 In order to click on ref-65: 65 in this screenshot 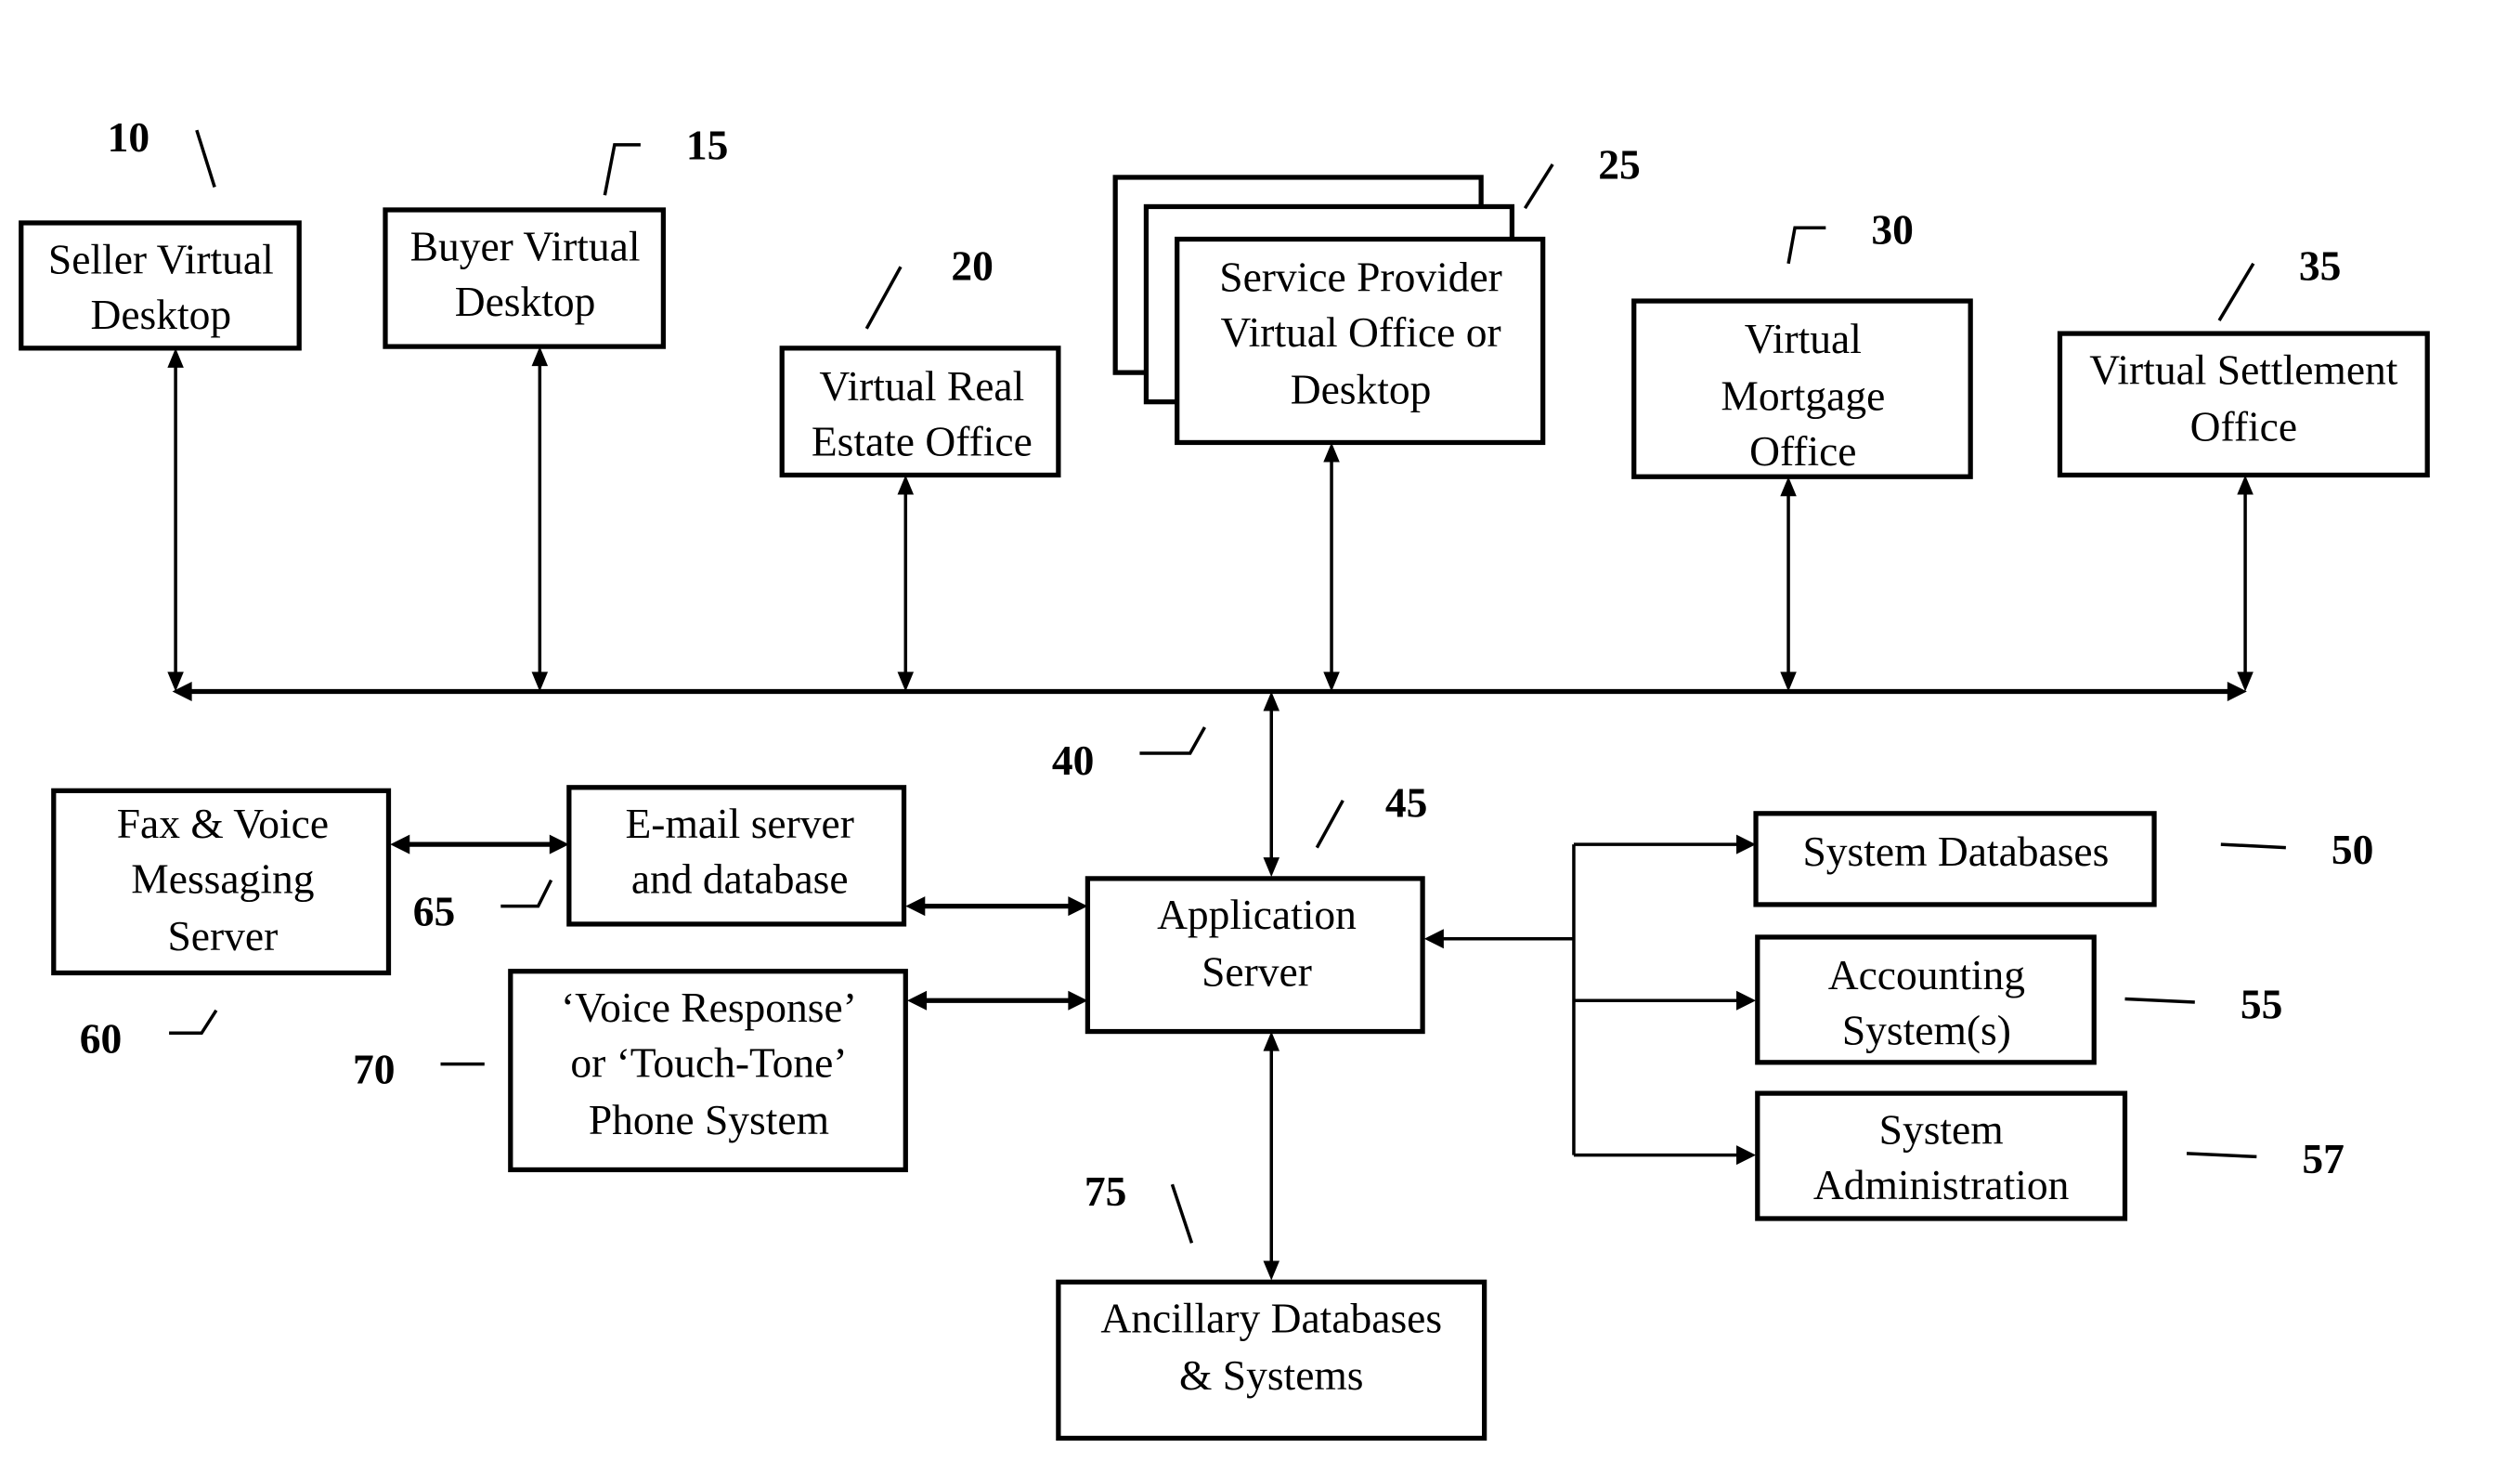, I will do `click(434, 911)`.